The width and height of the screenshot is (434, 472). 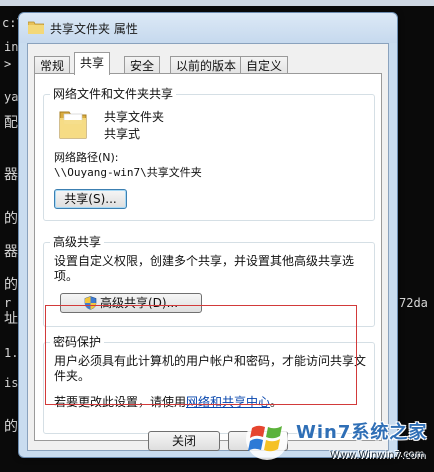 What do you see at coordinates (11, 353) in the screenshot?
I see `console-text: 1.` at bounding box center [11, 353].